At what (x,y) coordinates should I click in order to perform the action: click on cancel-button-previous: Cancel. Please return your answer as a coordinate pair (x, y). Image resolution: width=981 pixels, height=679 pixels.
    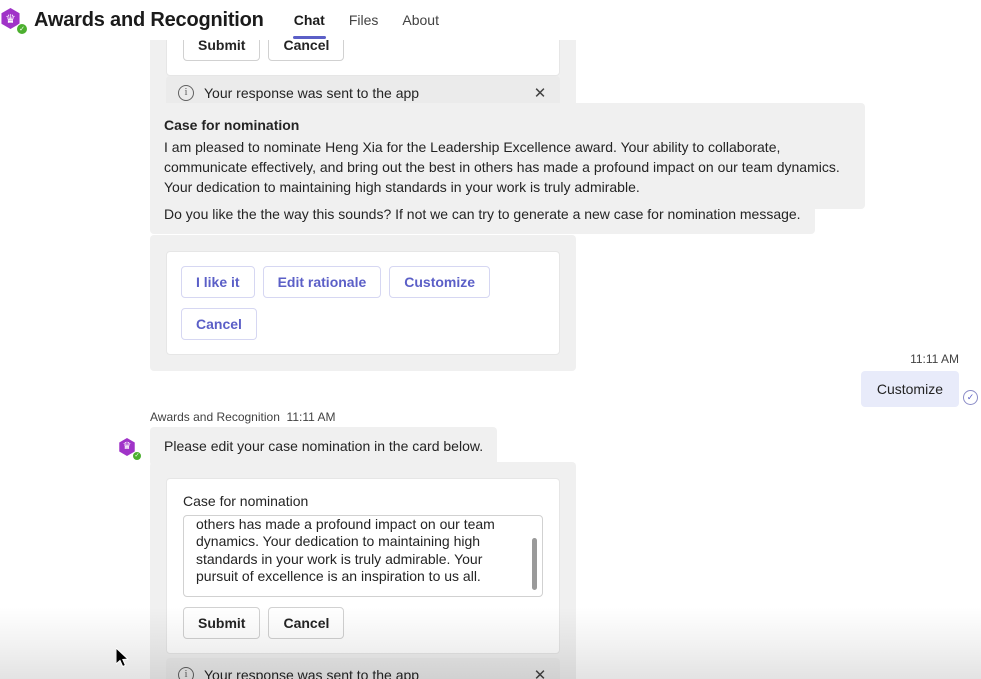
    Looking at the image, I should click on (306, 50).